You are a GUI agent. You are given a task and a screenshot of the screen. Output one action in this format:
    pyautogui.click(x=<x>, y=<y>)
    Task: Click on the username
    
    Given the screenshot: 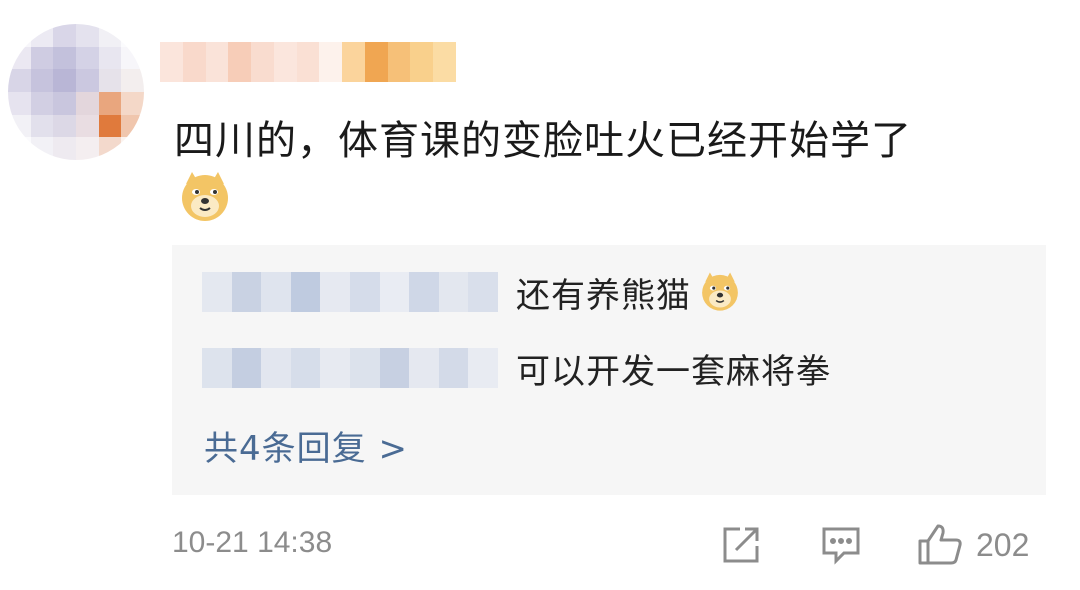 What is the action you would take?
    pyautogui.click(x=308, y=62)
    